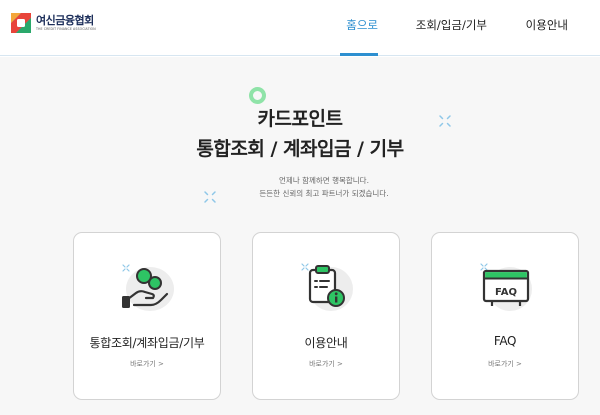 The image size is (600, 415). I want to click on coin-hand-icon, so click(148, 287).